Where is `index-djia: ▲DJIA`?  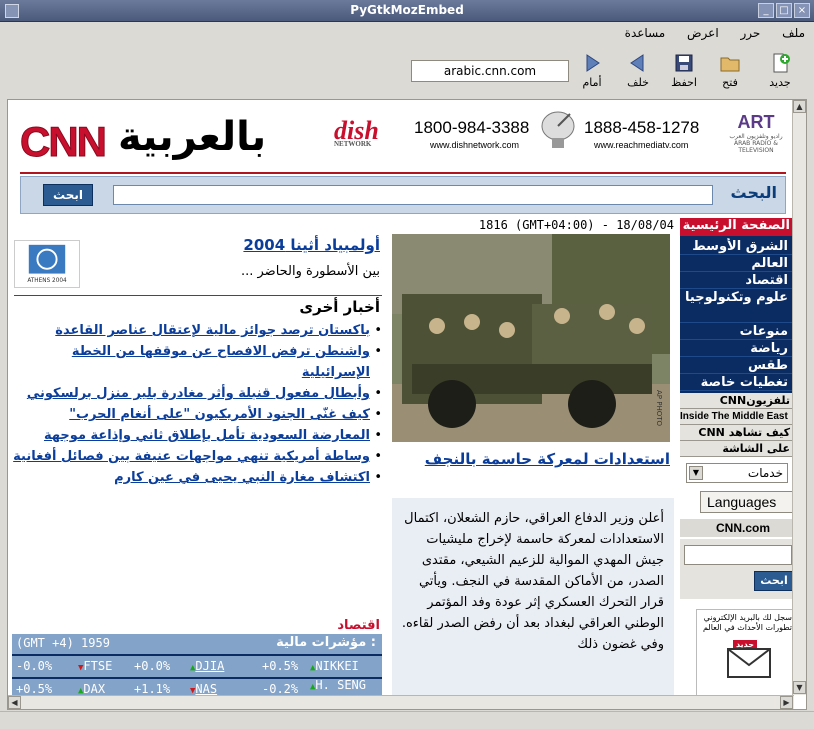 index-djia: ▲DJIA is located at coordinates (207, 666).